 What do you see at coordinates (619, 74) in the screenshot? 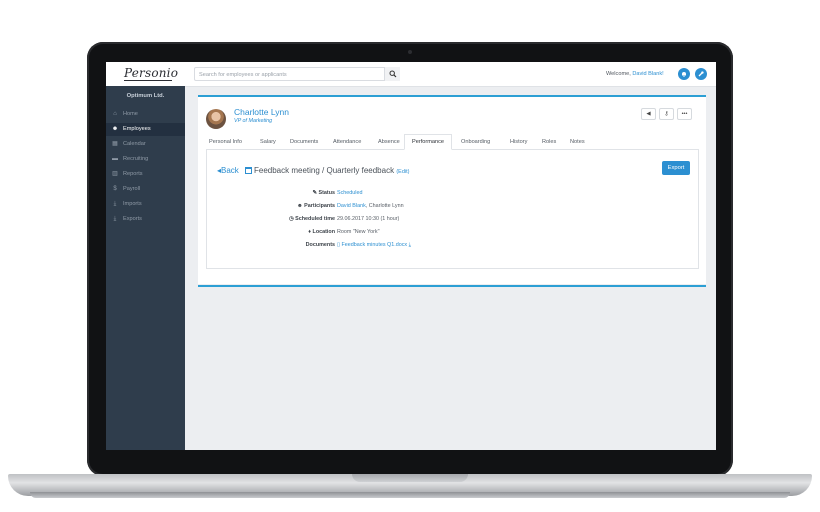
I see `welcome-prefix: Welcome,` at bounding box center [619, 74].